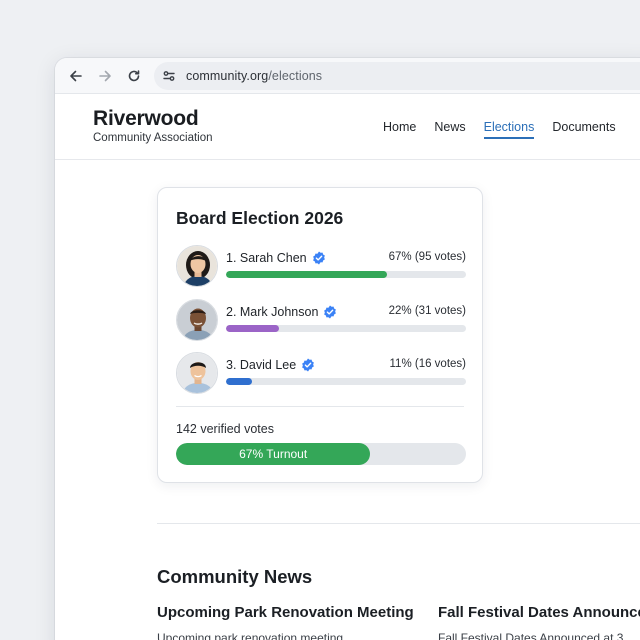 Image resolution: width=640 pixels, height=640 pixels. Describe the element at coordinates (320, 406) in the screenshot. I see `card-divider` at that location.